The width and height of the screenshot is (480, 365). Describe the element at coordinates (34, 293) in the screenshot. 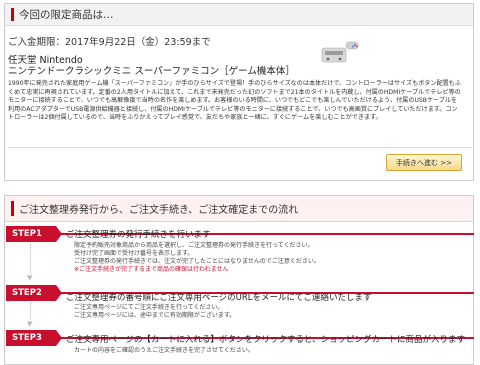

I see `step2-badge: STEP2` at that location.